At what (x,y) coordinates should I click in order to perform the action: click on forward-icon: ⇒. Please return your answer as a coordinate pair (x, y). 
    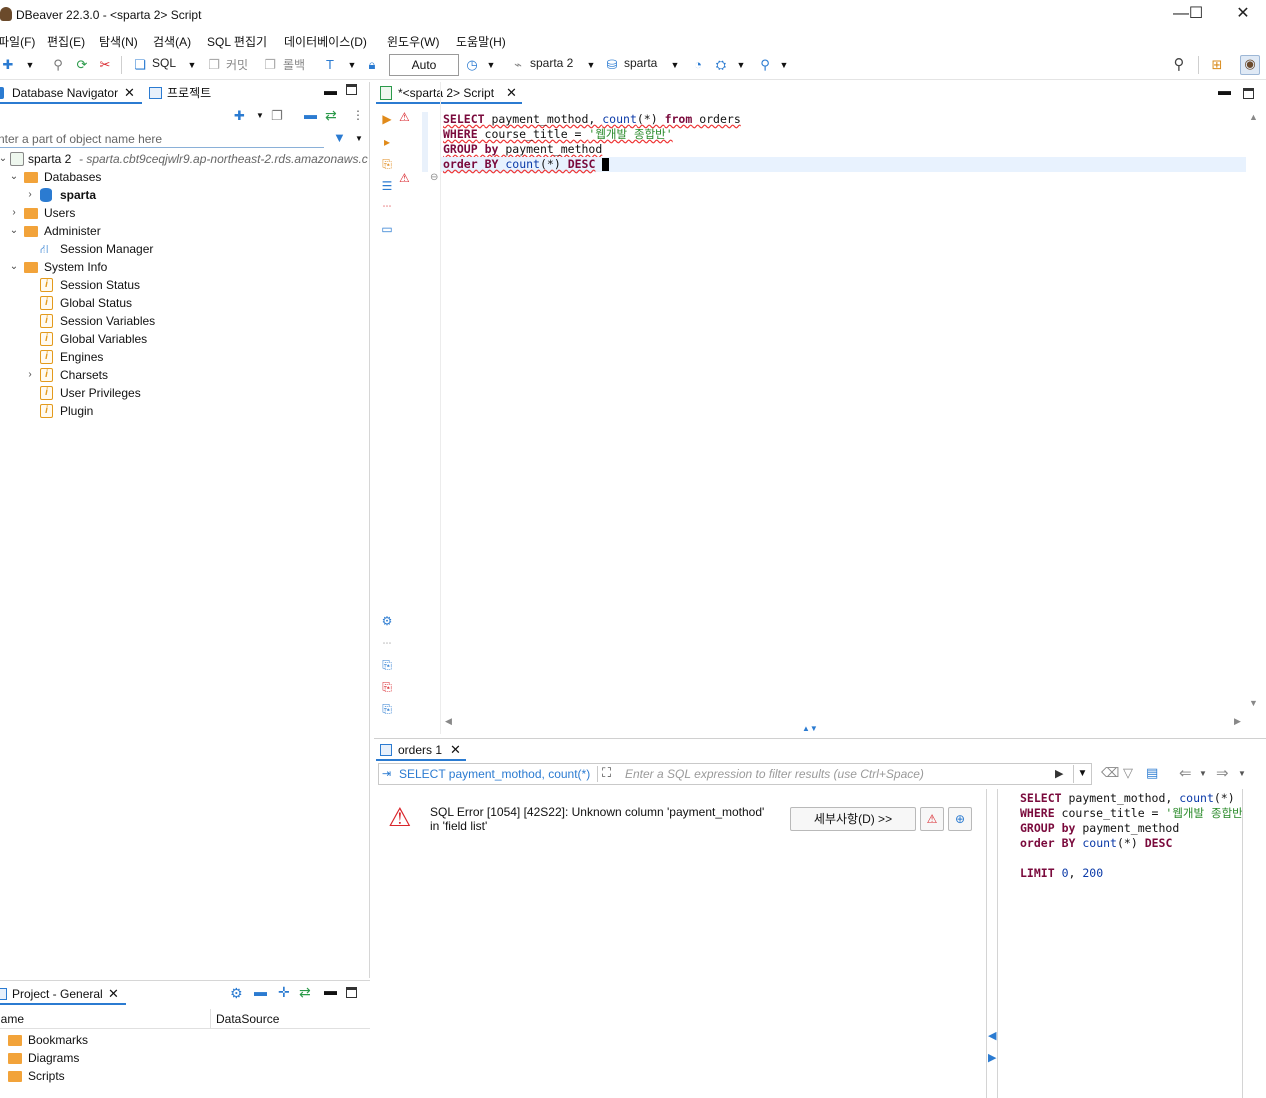
    Looking at the image, I should click on (1222, 773).